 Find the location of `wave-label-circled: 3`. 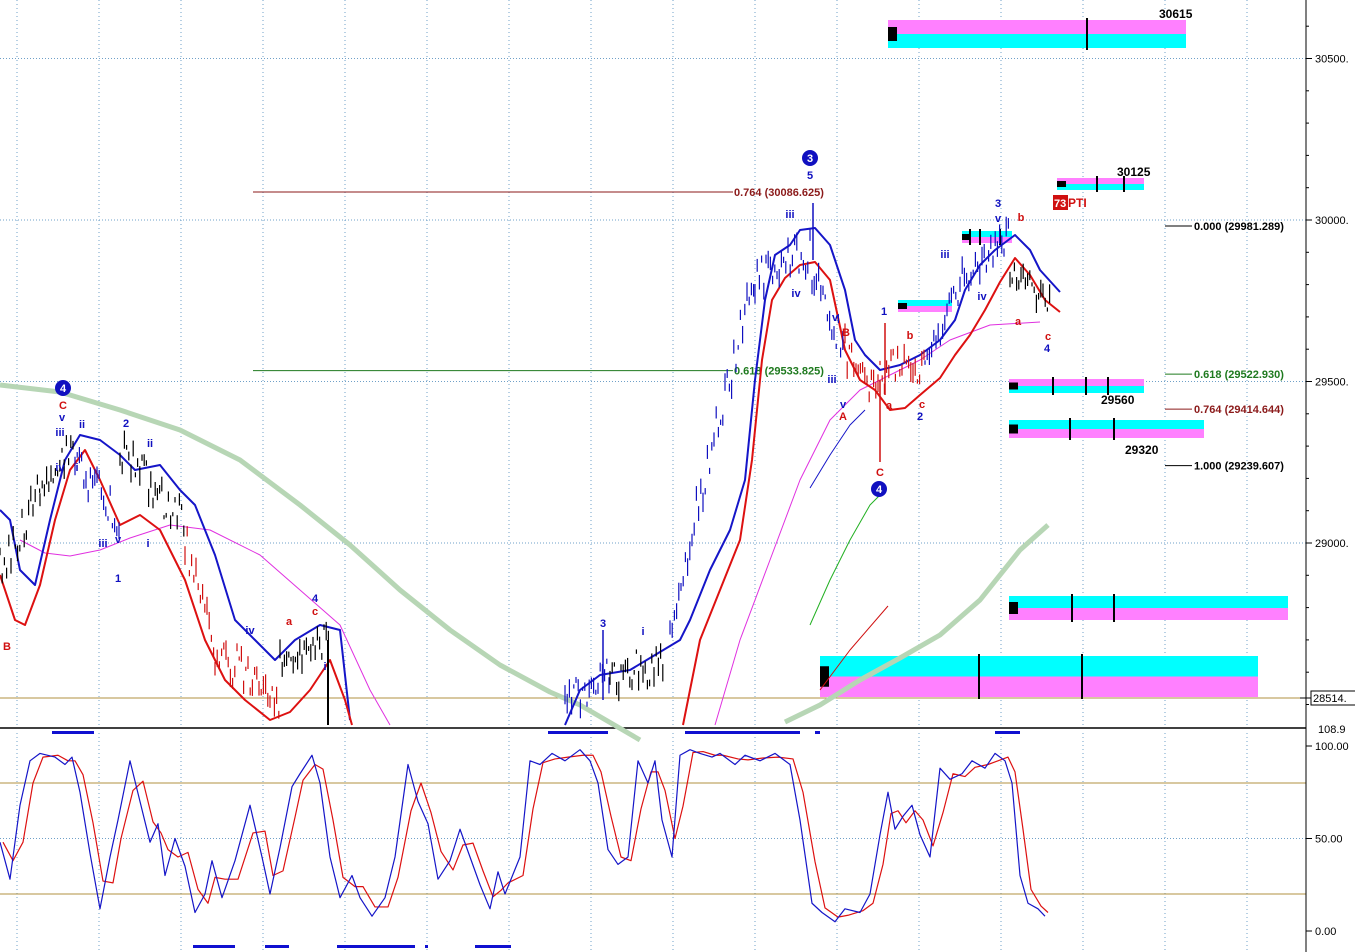

wave-label-circled: 3 is located at coordinates (810, 159).